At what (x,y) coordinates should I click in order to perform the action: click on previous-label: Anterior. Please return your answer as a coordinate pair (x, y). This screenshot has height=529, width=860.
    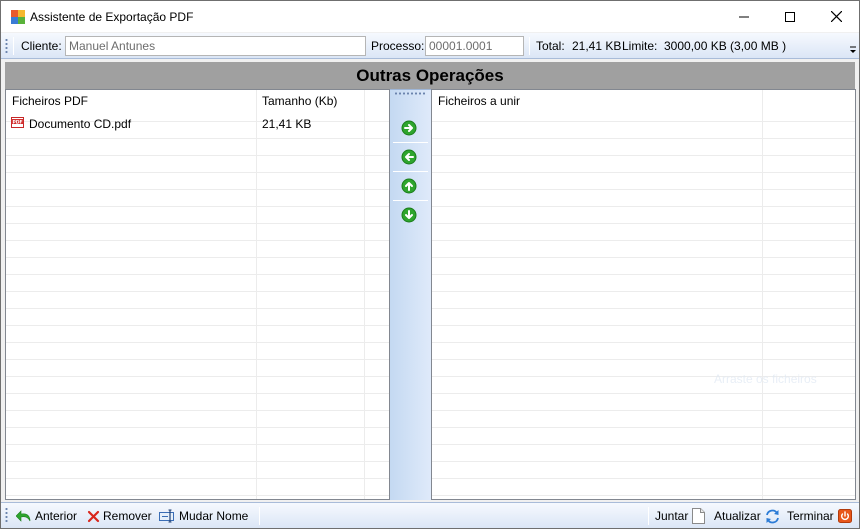
    Looking at the image, I should click on (56, 516).